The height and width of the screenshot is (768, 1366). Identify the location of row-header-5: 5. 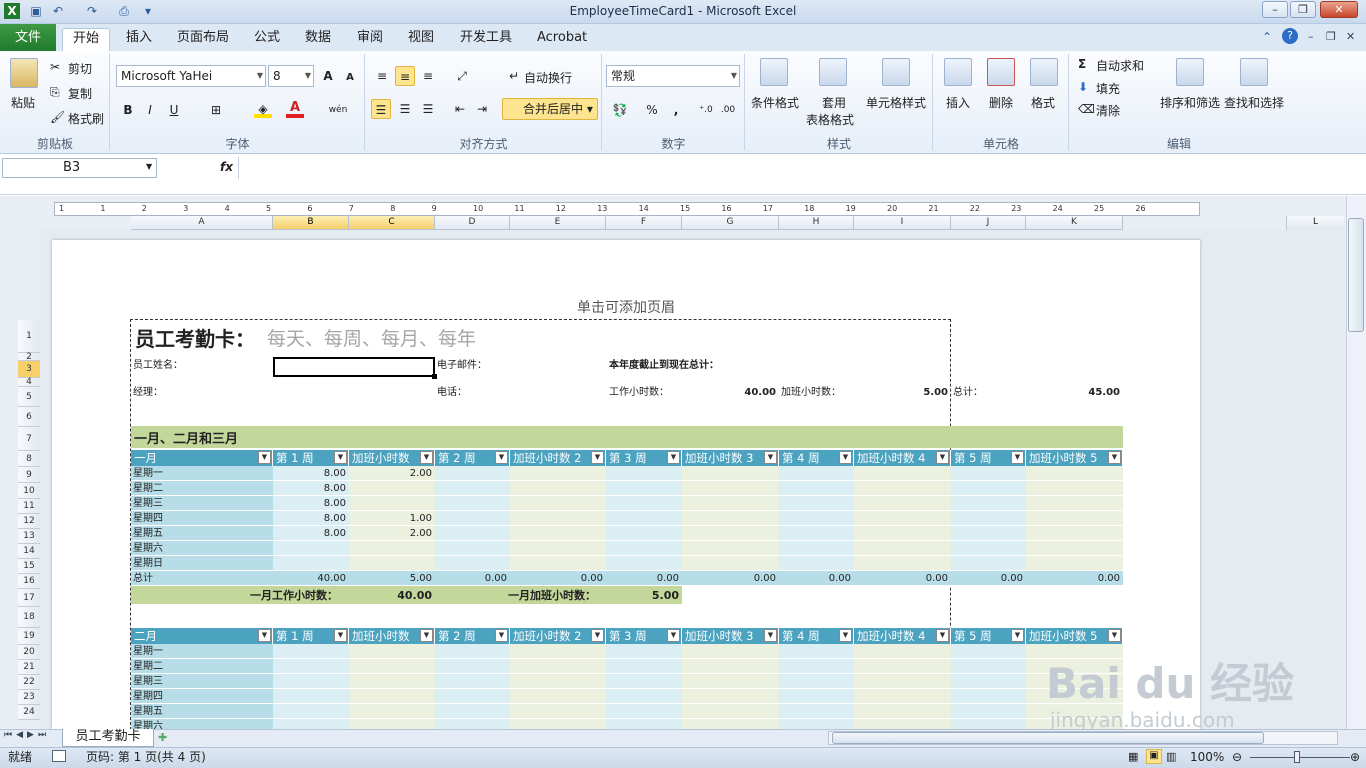
(29, 397).